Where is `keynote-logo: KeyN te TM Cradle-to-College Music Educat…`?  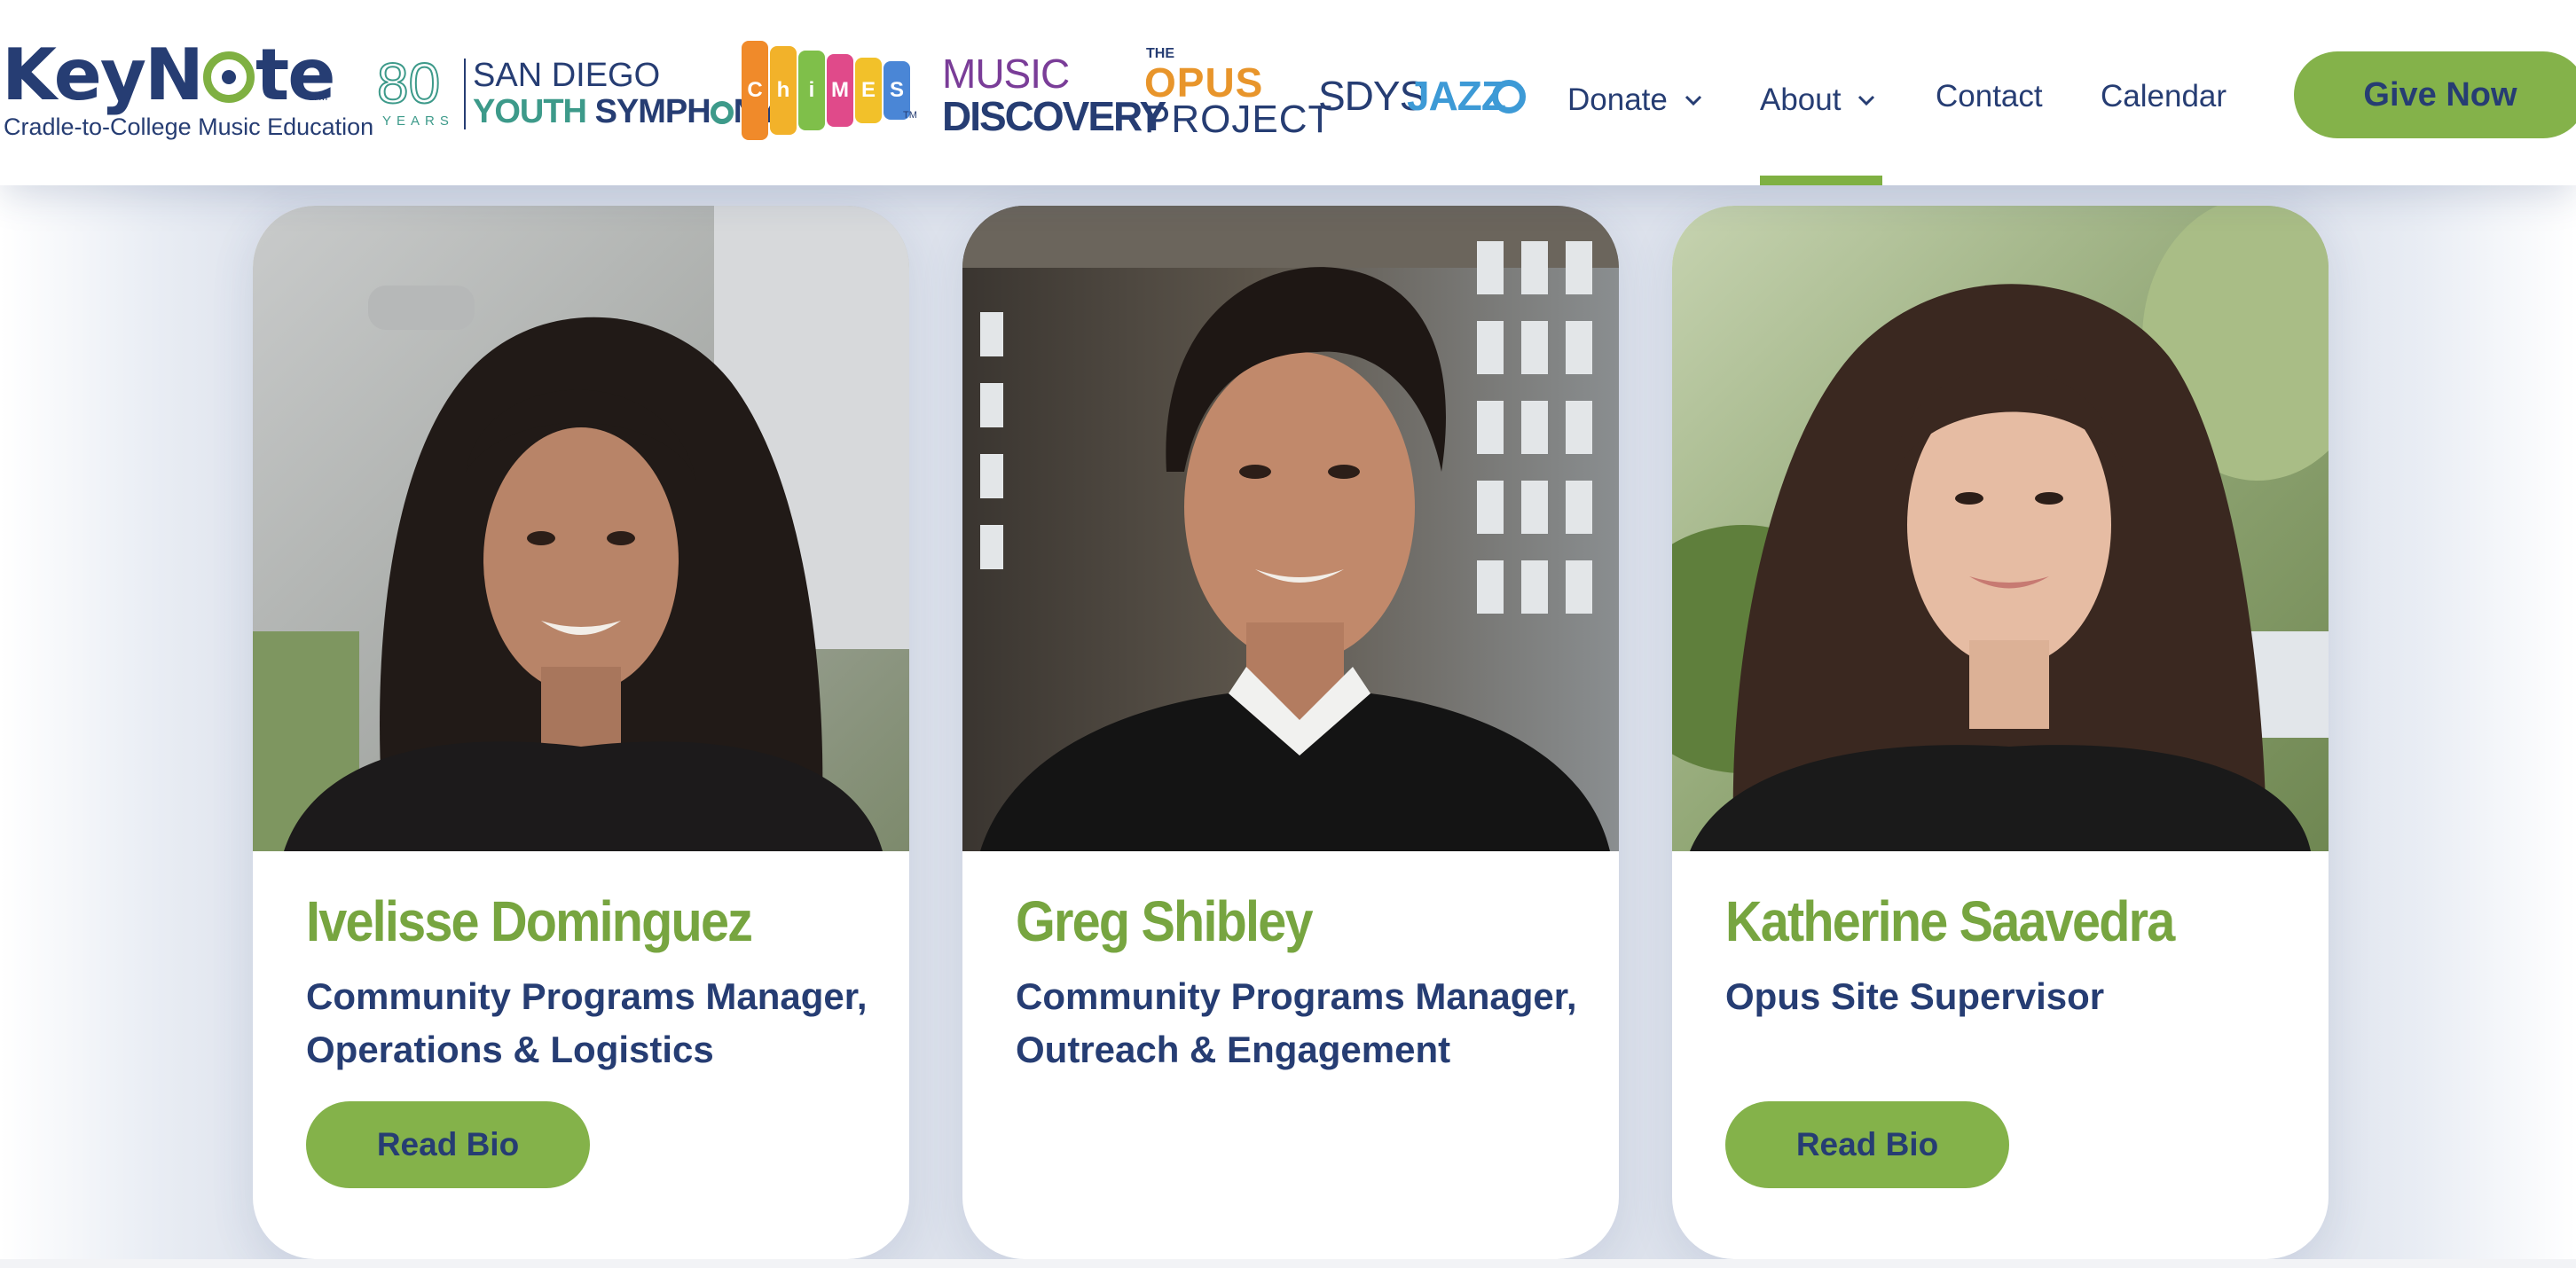
keynote-logo: KeyN te TM Cradle-to-College Music Educat… is located at coordinates (187, 93).